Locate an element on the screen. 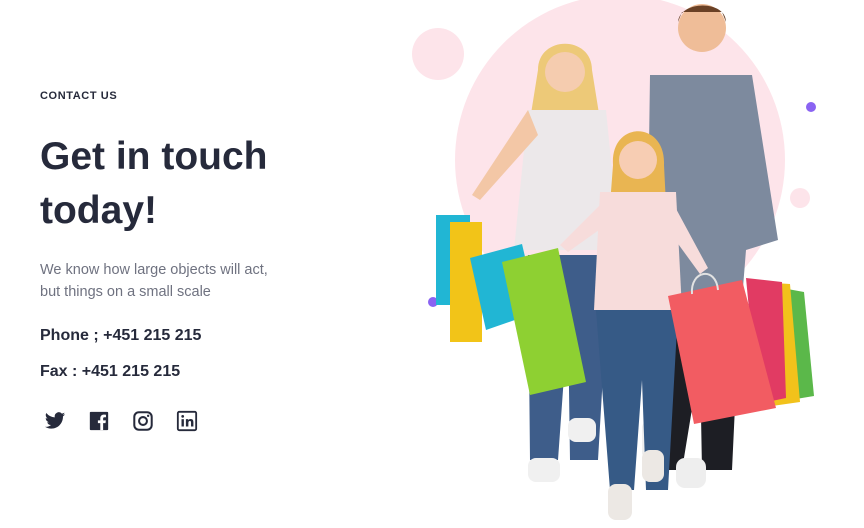 The width and height of the screenshot is (864, 528). jeans is located at coordinates (637, 400).